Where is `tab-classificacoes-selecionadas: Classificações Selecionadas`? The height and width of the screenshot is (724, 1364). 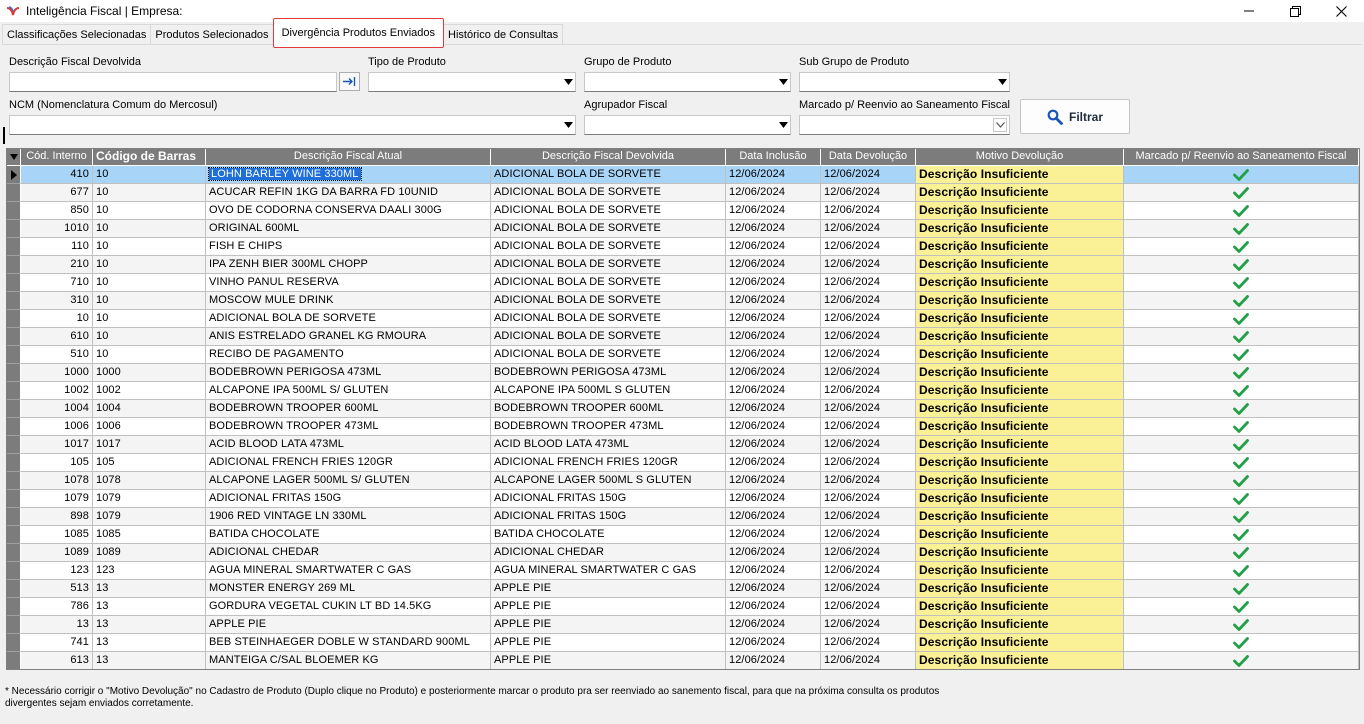 tab-classificacoes-selecionadas: Classificações Selecionadas is located at coordinates (77, 34).